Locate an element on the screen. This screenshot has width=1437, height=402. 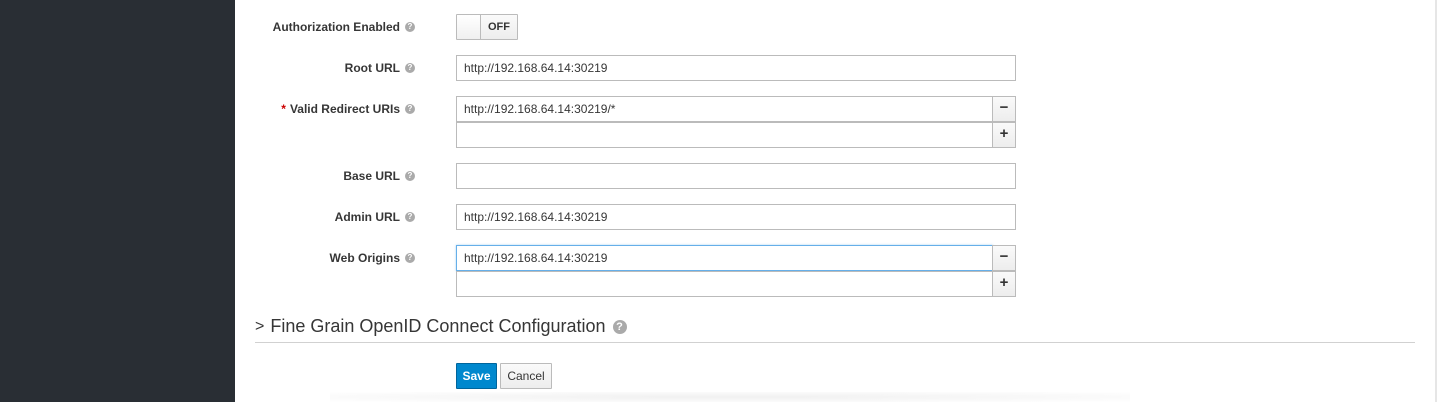
root-url-label: Root URL is located at coordinates (372, 68).